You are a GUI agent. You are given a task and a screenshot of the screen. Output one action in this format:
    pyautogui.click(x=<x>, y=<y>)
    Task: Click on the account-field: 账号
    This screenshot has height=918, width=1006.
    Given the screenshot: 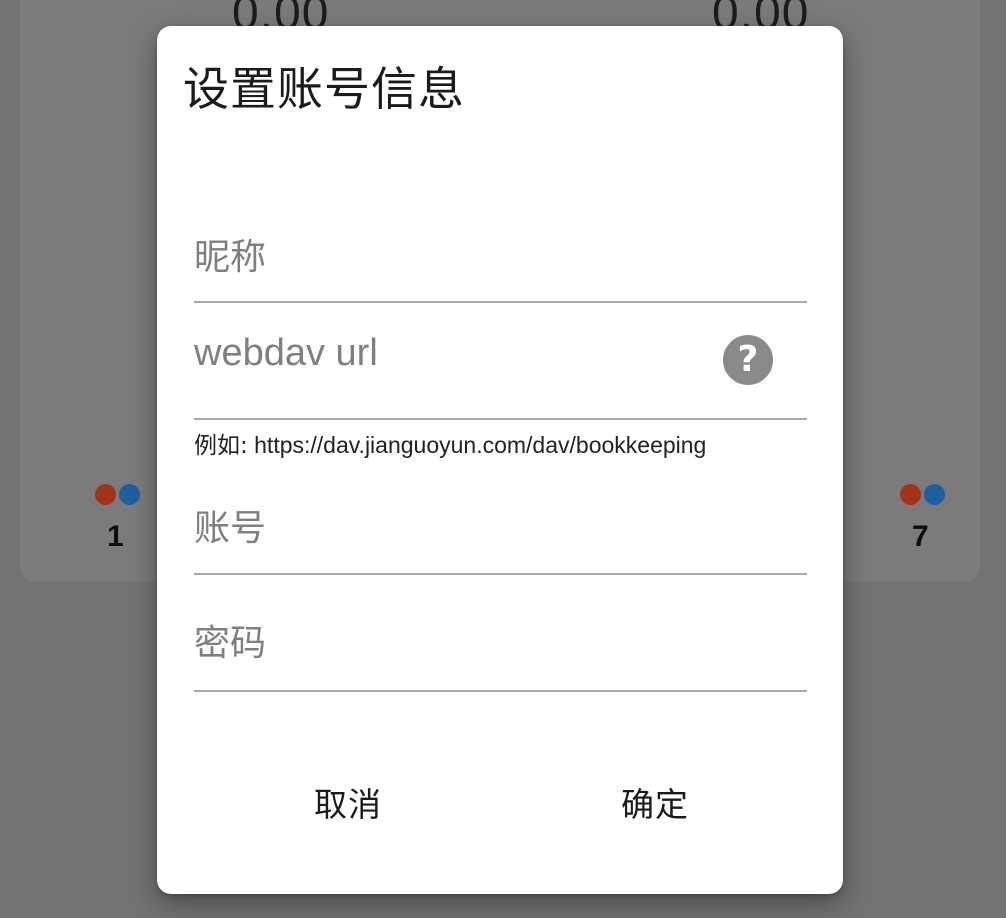 What is the action you would take?
    pyautogui.click(x=500, y=528)
    